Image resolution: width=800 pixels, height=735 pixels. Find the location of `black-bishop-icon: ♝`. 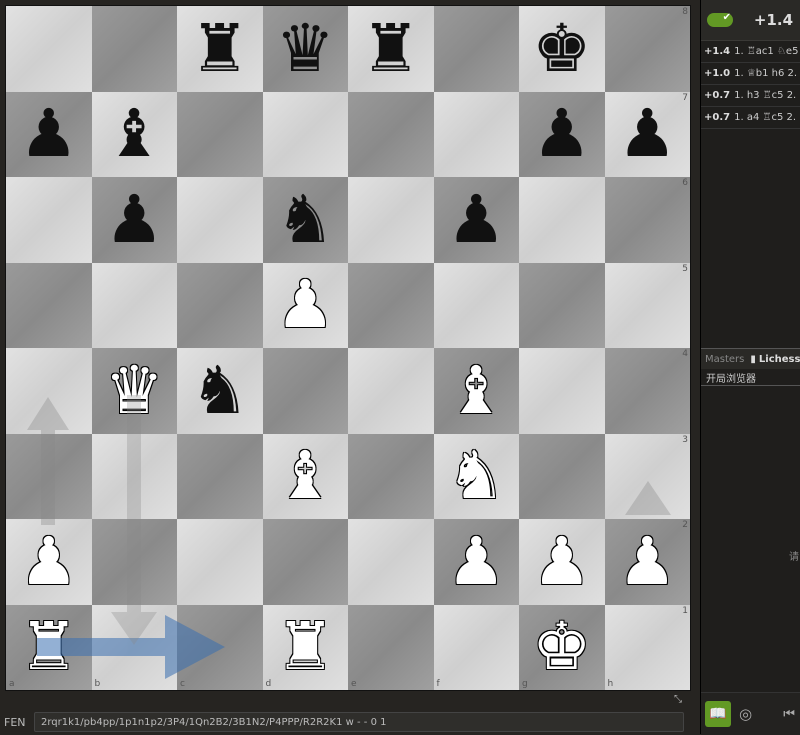

black-bishop-icon: ♝ is located at coordinates (135, 135).